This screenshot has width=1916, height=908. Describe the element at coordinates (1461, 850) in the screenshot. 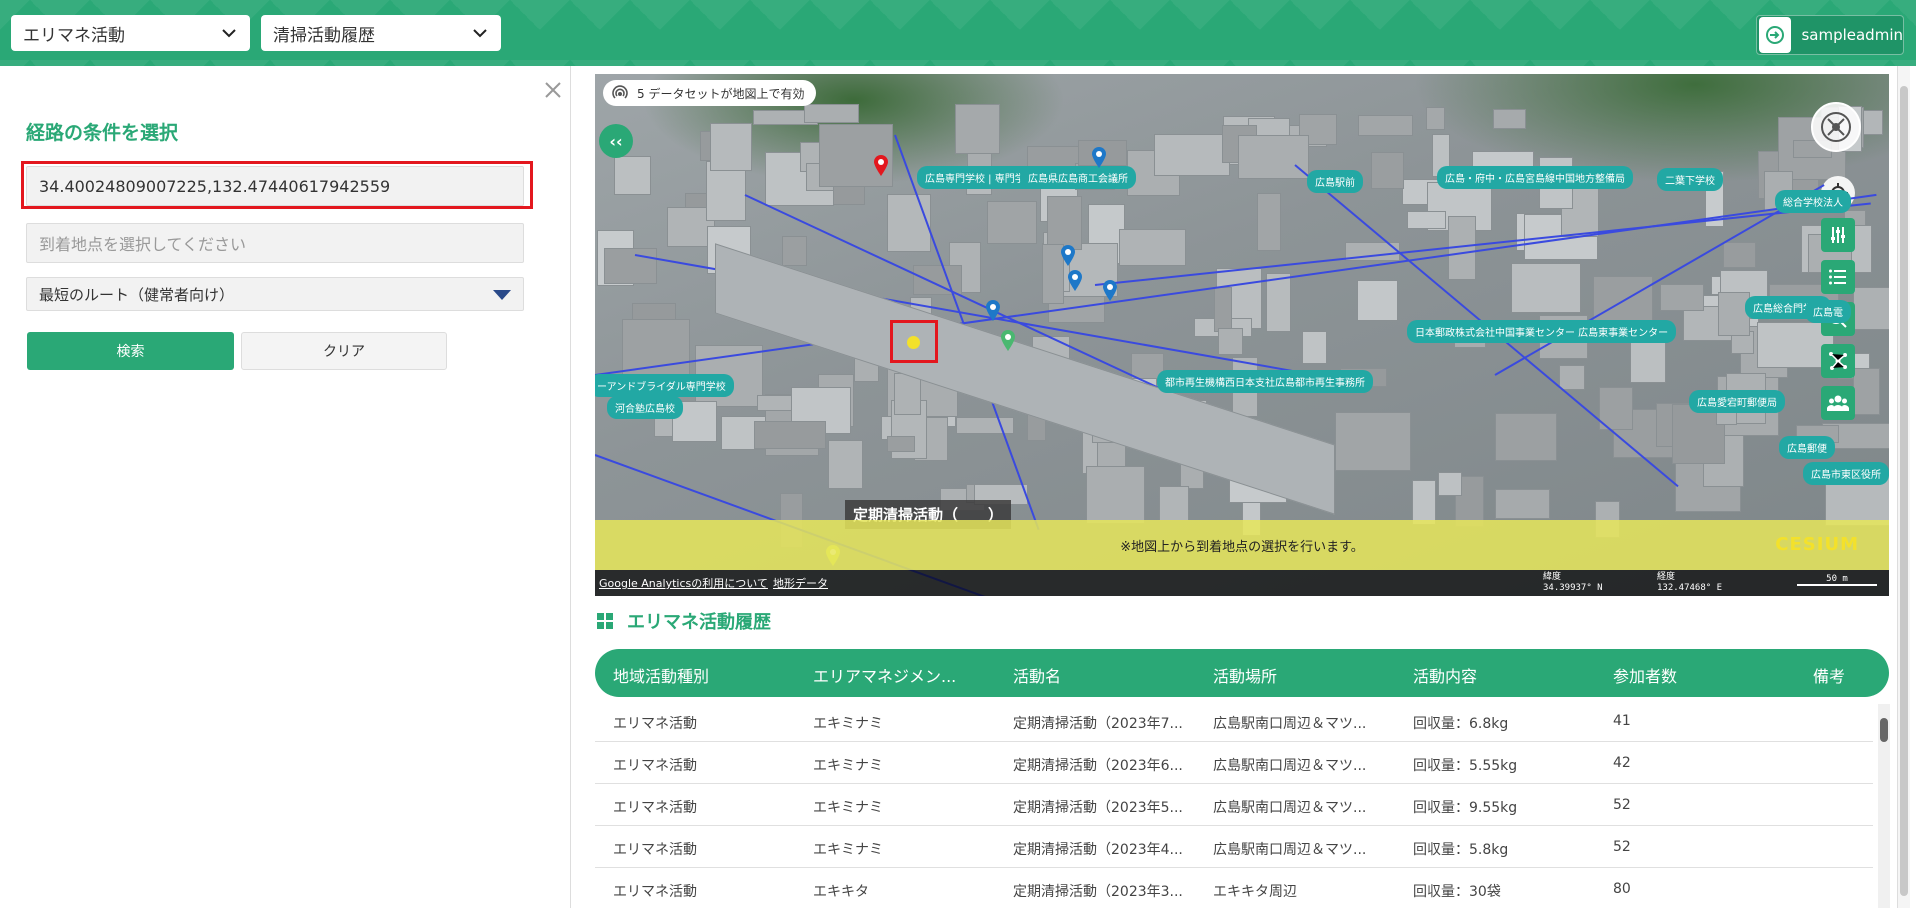

I see `table-cell: 回収量：5.8kg` at that location.